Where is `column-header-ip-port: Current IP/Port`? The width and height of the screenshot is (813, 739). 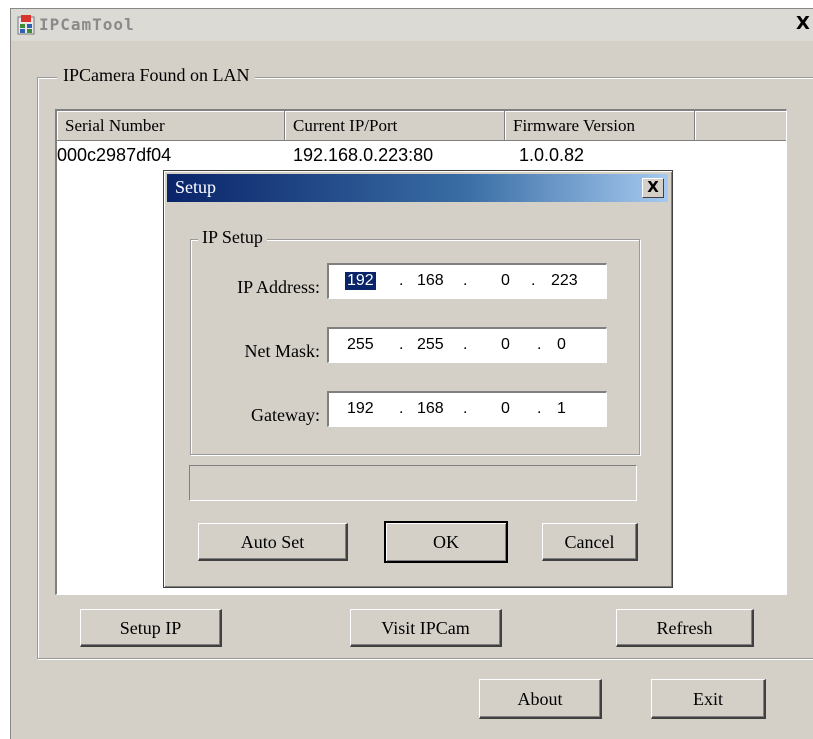
column-header-ip-port: Current IP/Port is located at coordinates (395, 126).